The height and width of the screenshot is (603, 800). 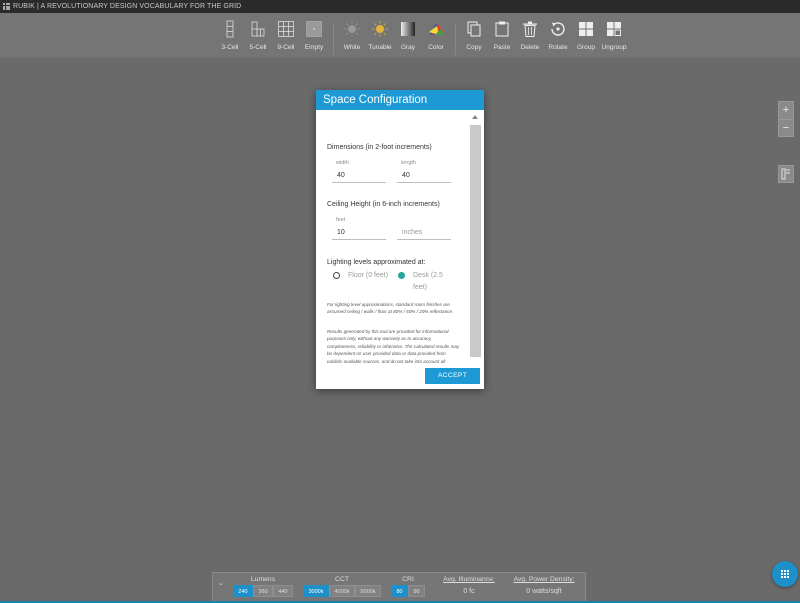 I want to click on grid-menu-button, so click(x=785, y=574).